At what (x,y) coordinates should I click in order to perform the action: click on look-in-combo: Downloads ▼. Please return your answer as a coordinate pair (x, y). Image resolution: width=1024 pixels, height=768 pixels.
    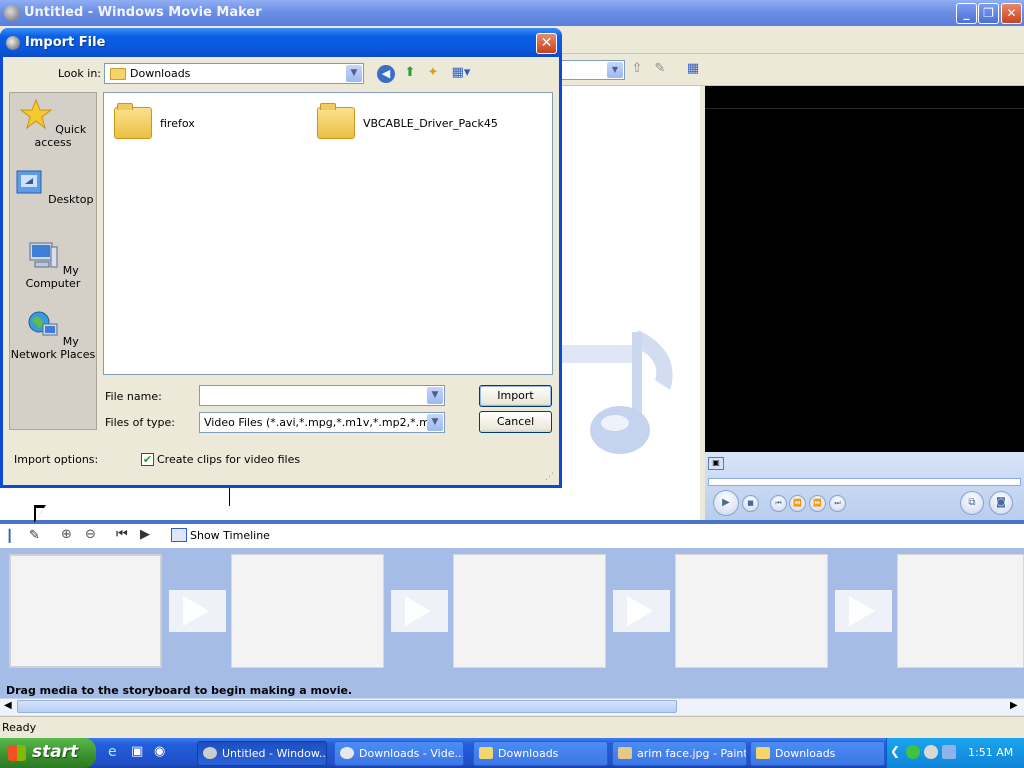
    Looking at the image, I should click on (234, 73).